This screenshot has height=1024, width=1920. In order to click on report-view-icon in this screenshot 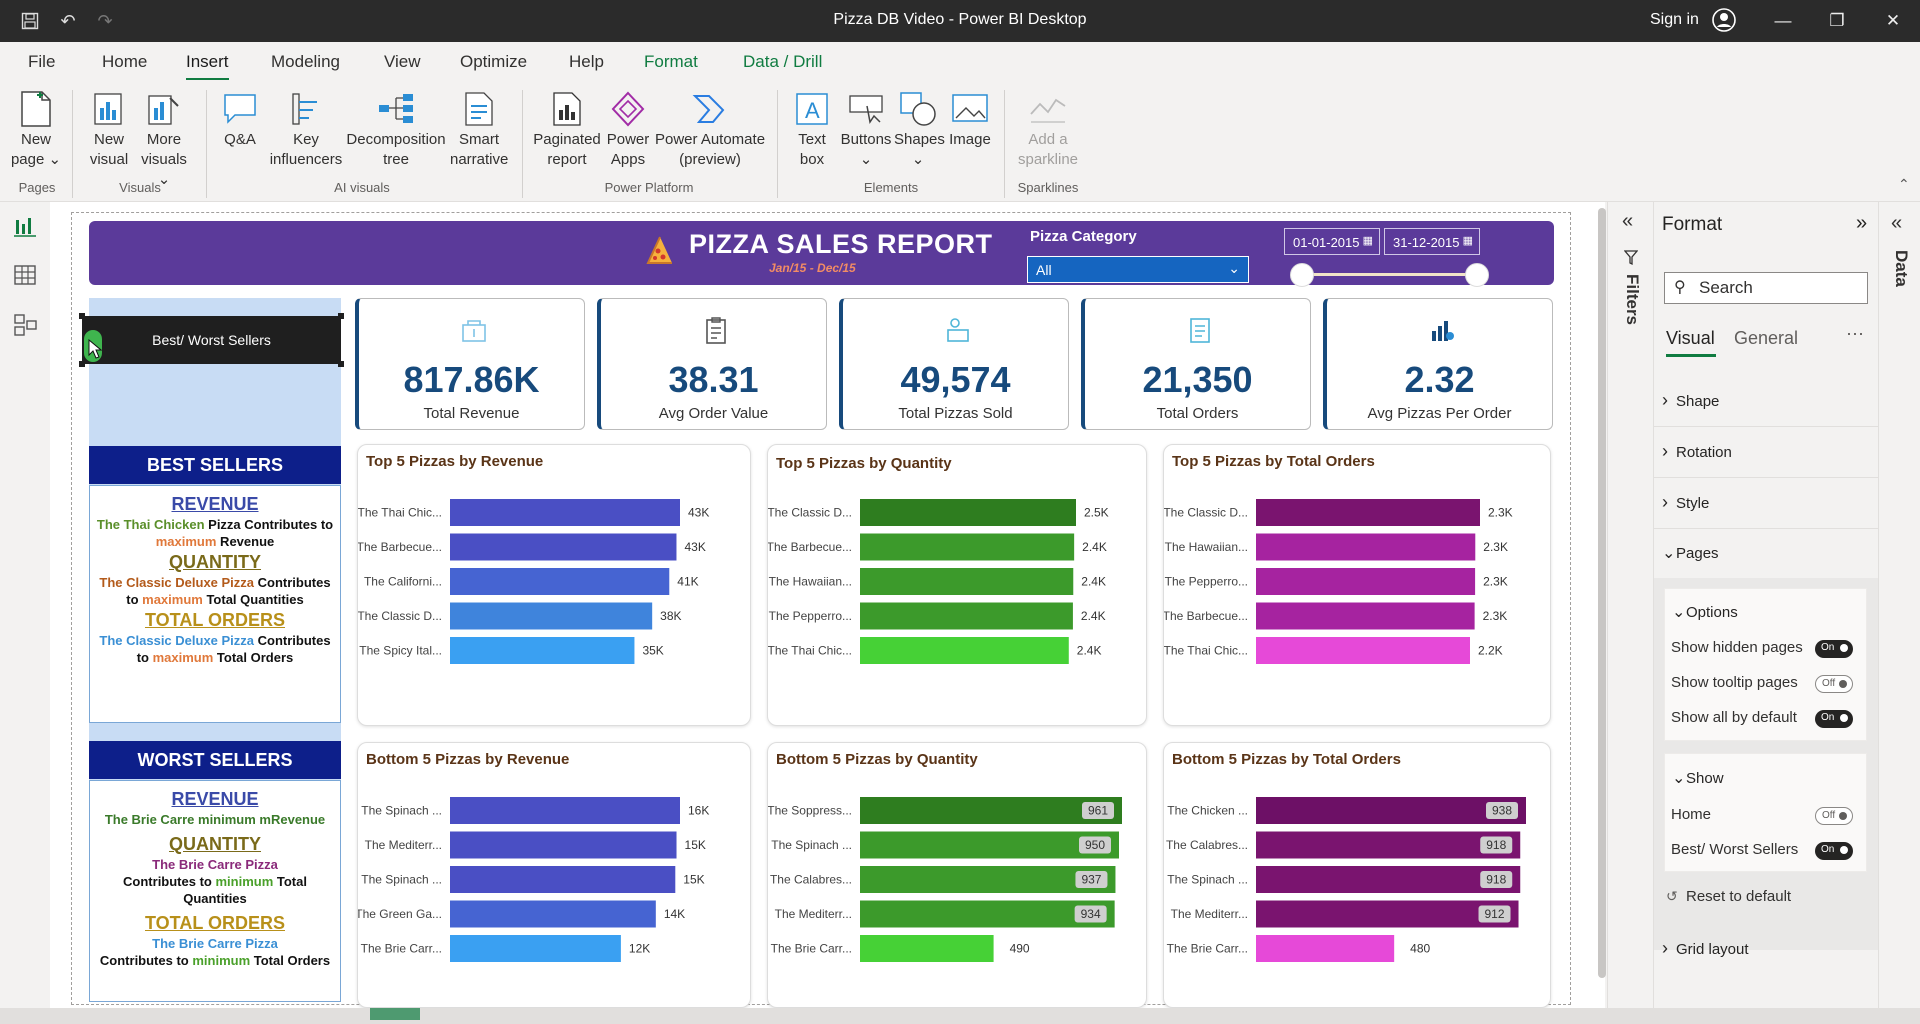, I will do `click(25, 227)`.